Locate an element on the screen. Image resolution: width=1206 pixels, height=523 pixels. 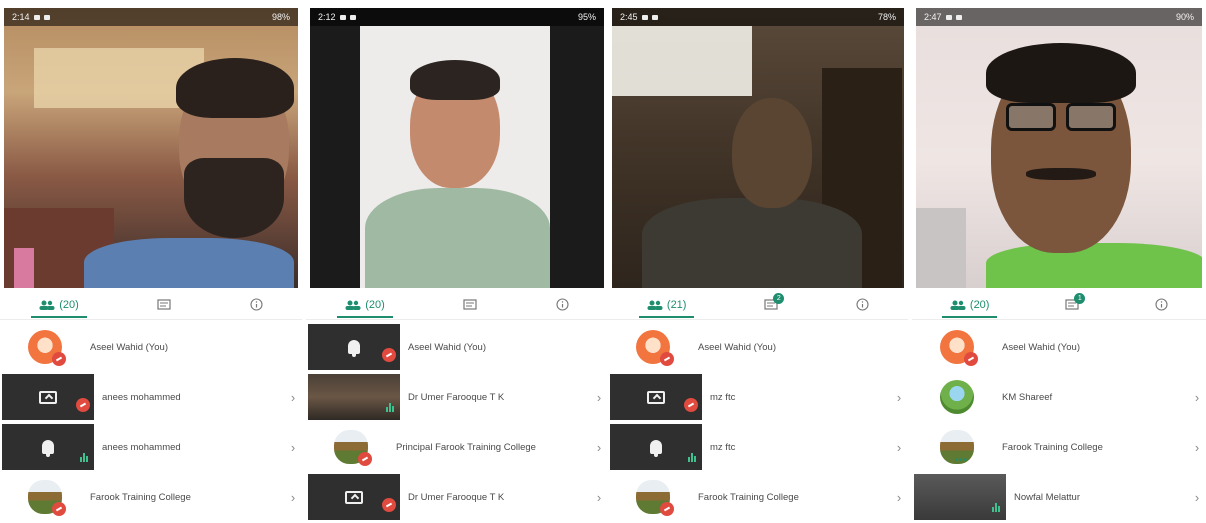
phone-status-bar: 2:45 78% is located at coordinates (758, 17).